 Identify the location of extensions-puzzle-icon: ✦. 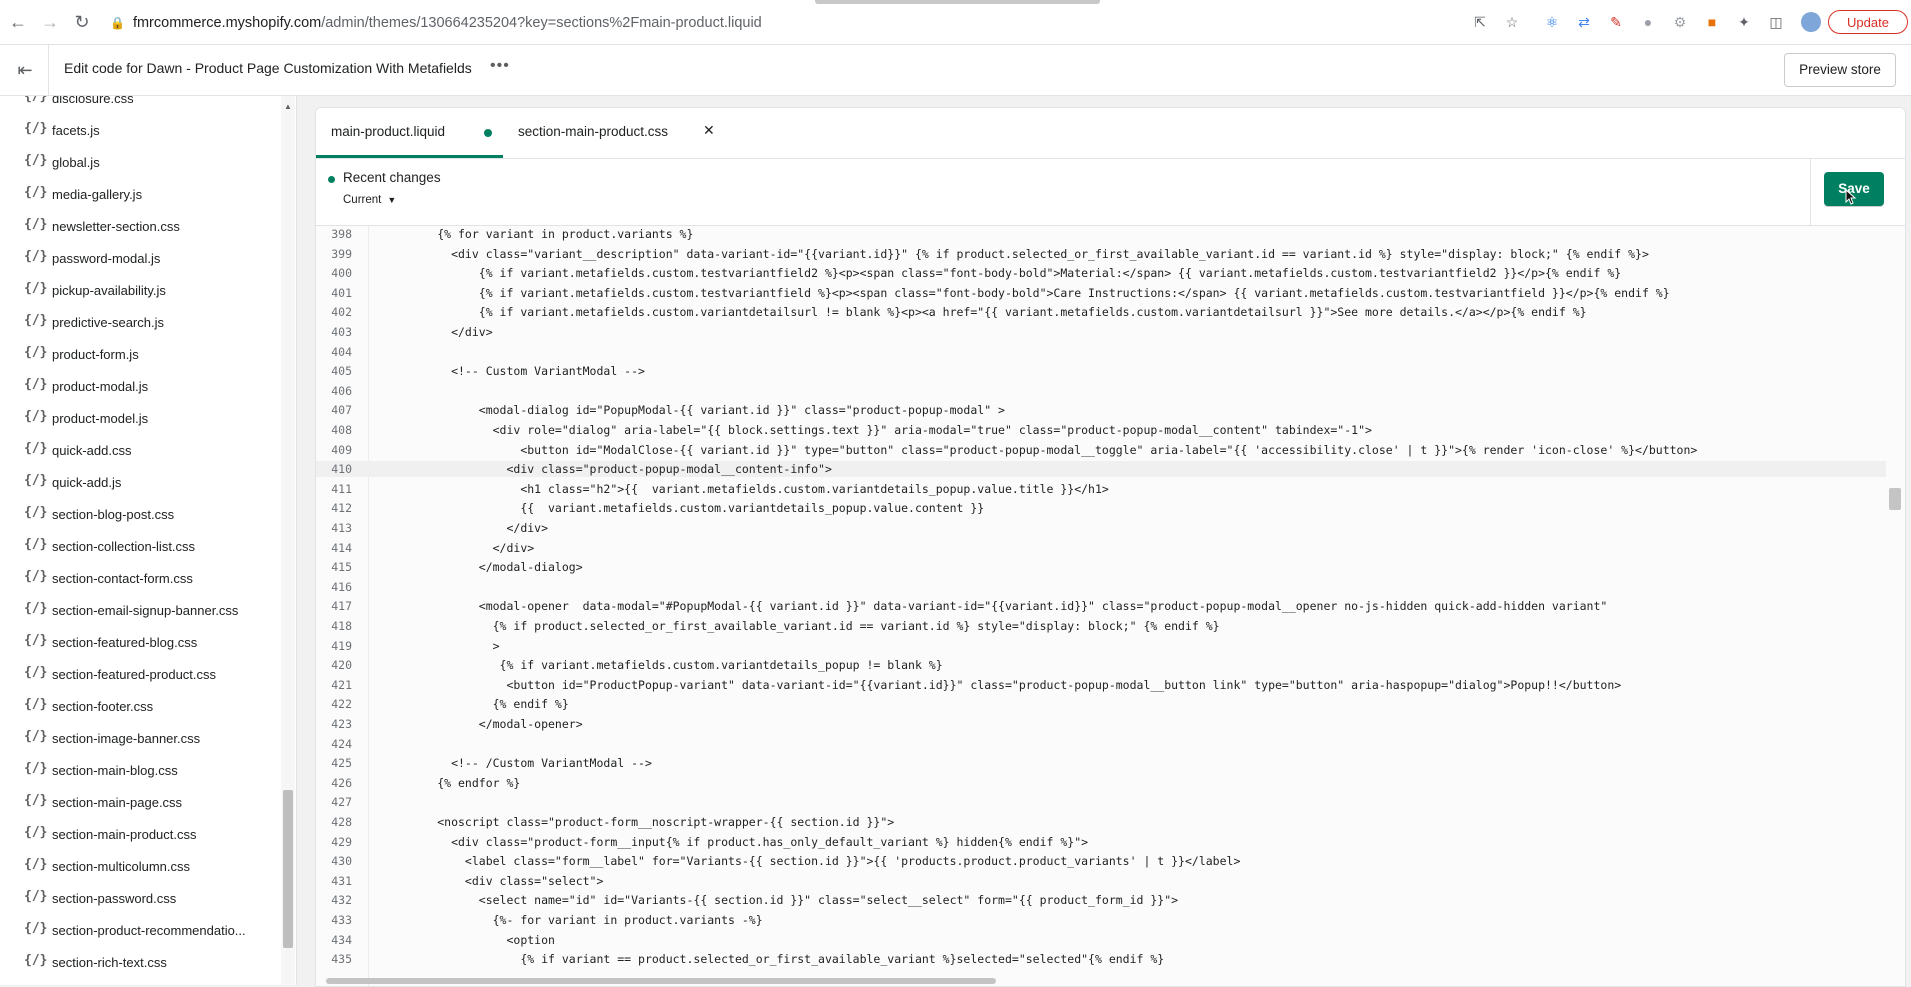
(1744, 22).